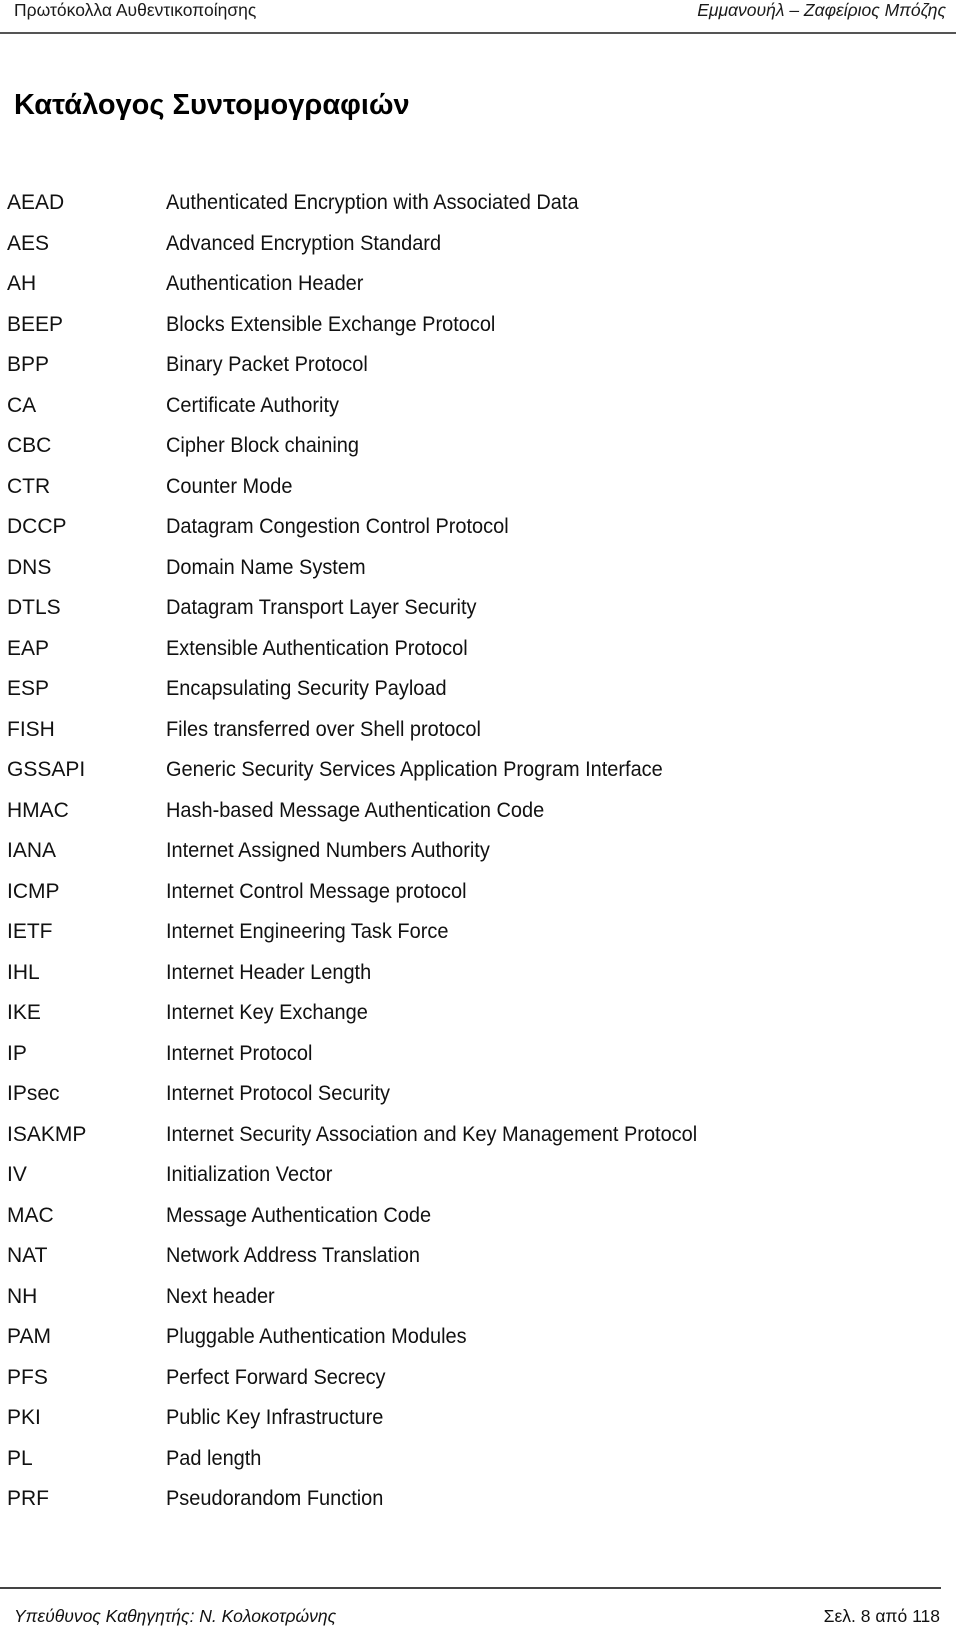  I want to click on abbreviation-definition: Encapsulating Security Payload, so click(306, 688).